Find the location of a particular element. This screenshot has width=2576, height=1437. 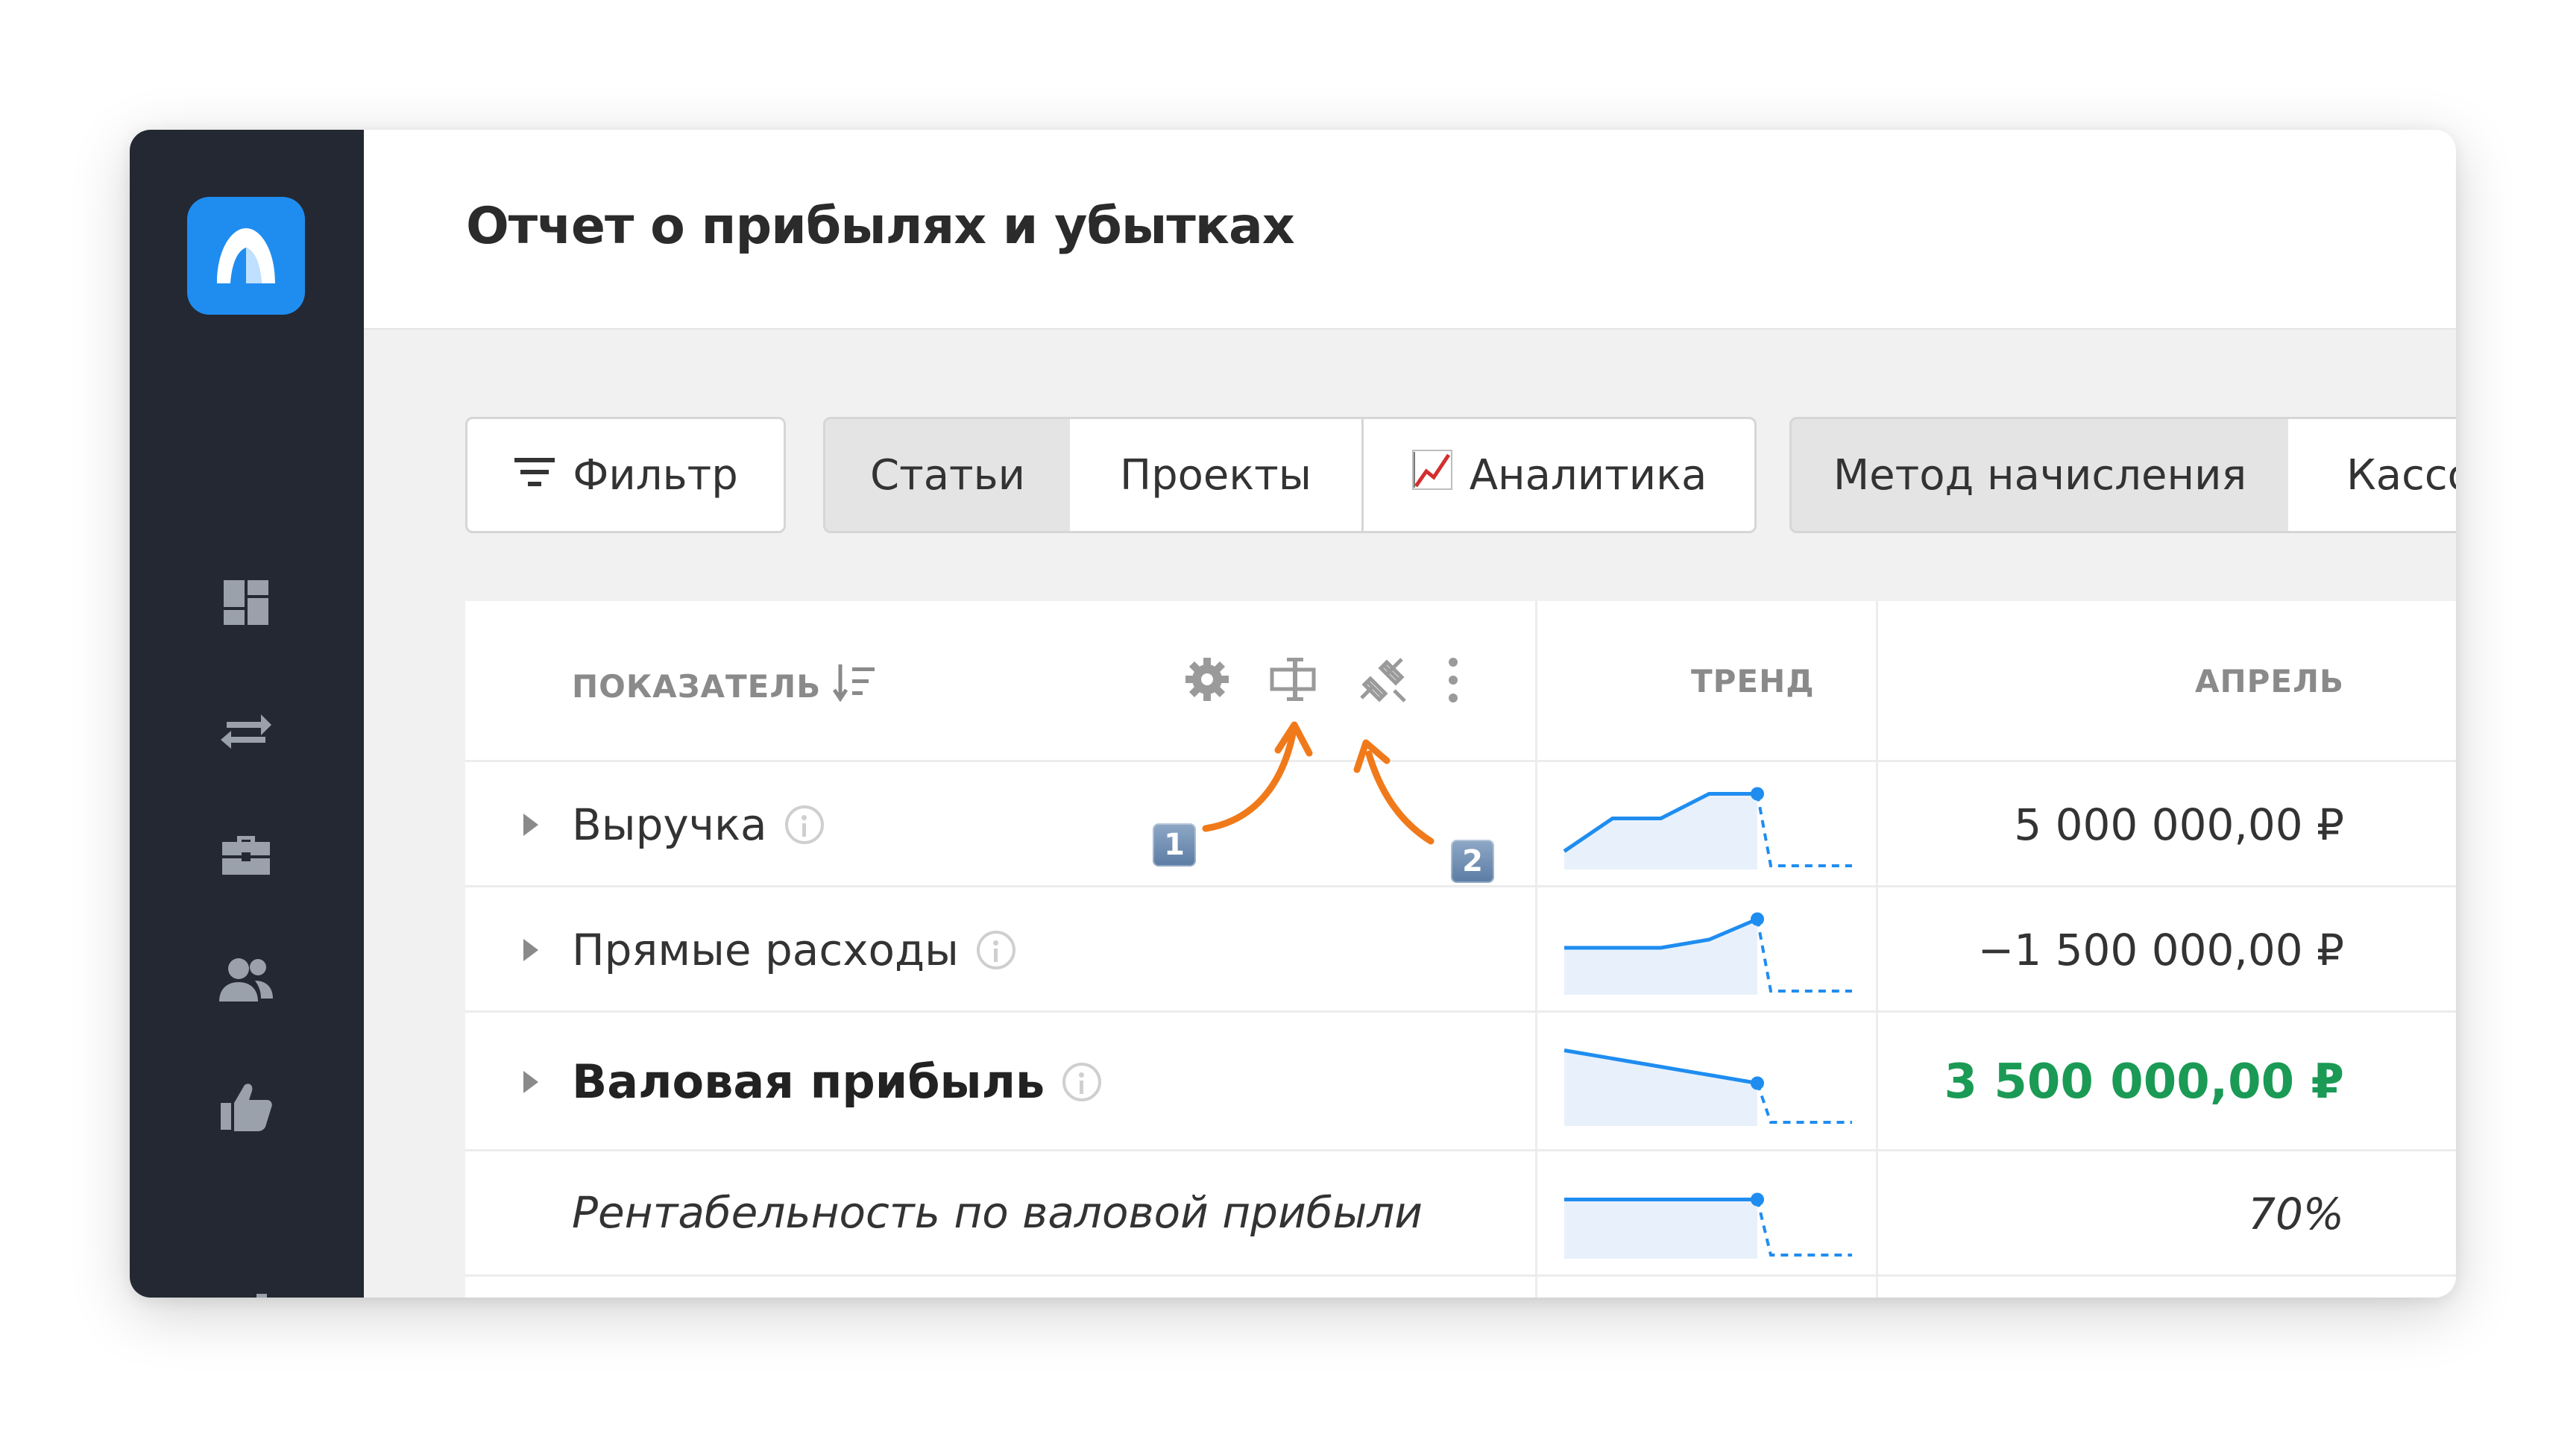

filter-button: Фильтр is located at coordinates (625, 475).